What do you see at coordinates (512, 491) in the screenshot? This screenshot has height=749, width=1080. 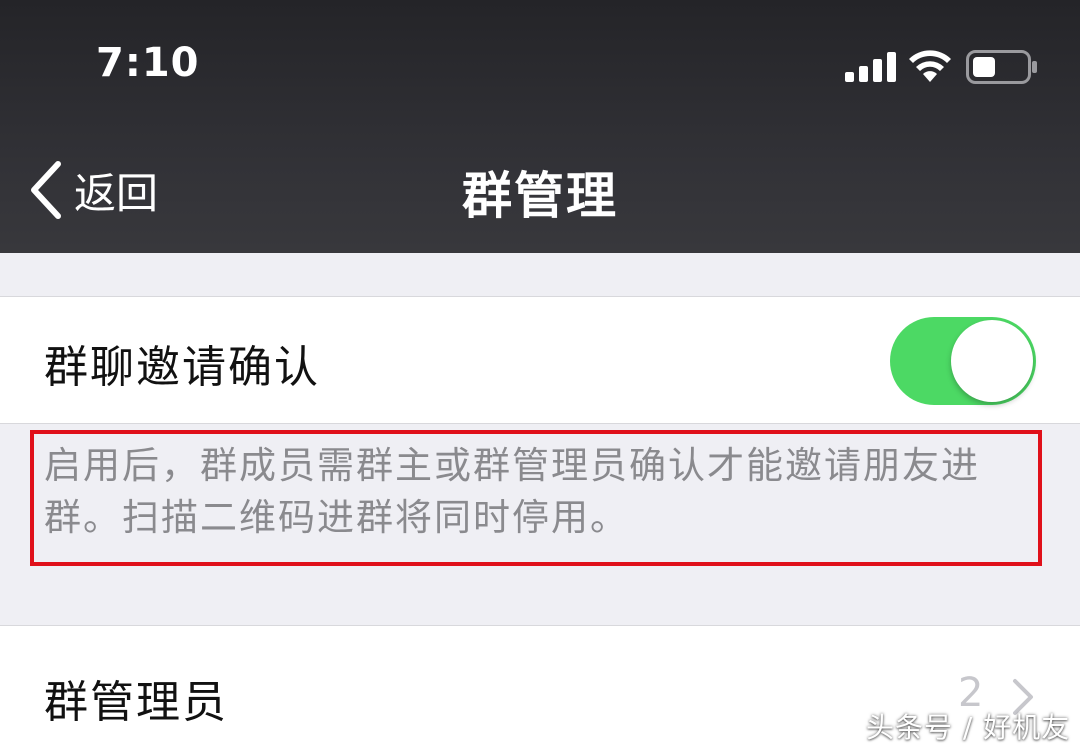 I see `invite-confirm-description: 启用后，群成员需群主或群管理员确认才能邀请朋友进群。扫描二维码进群将同时停用。` at bounding box center [512, 491].